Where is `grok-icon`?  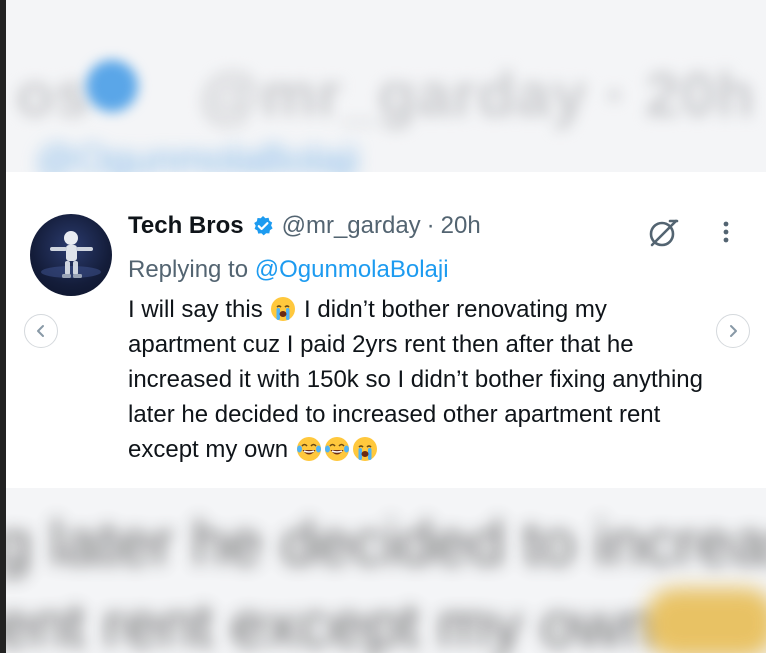
grok-icon is located at coordinates (663, 233).